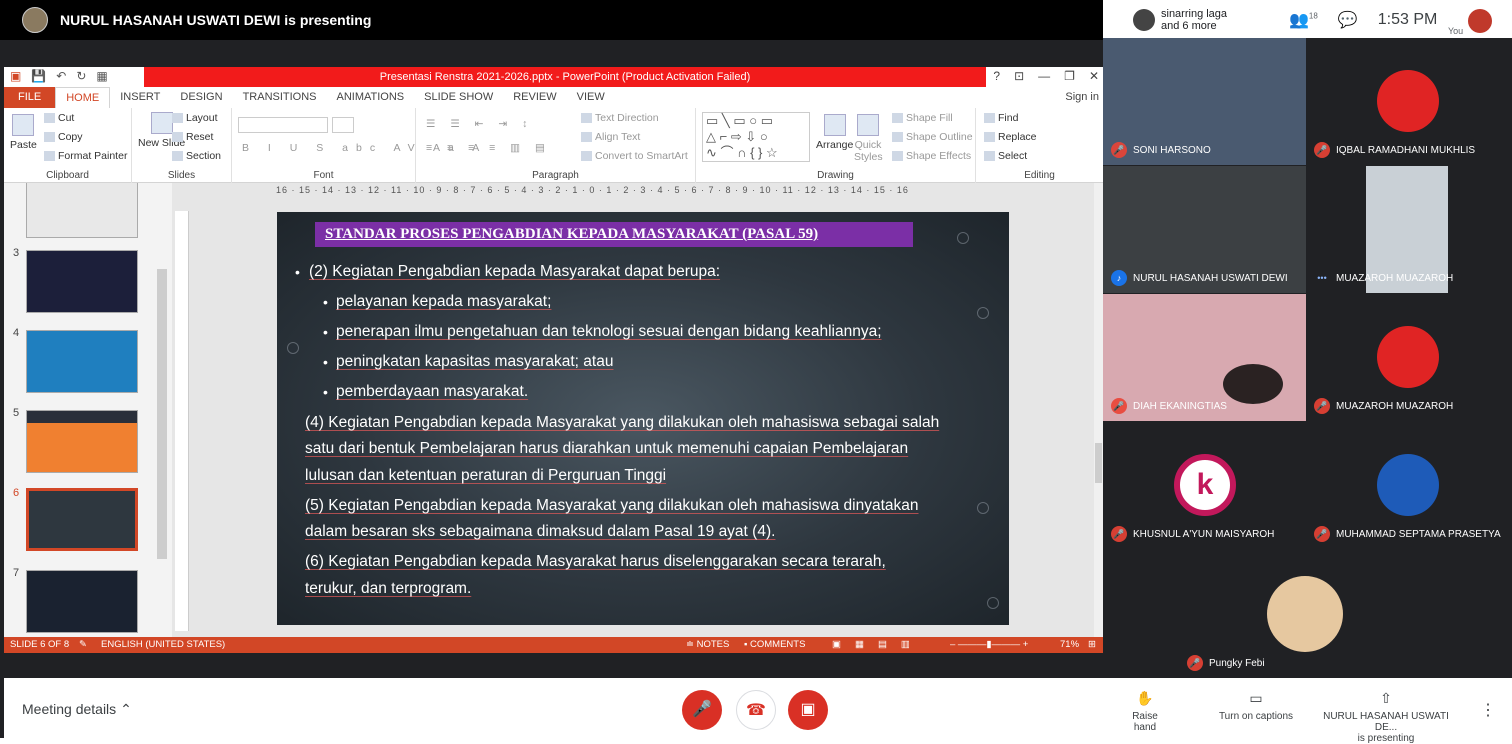 Image resolution: width=1512 pixels, height=744 pixels. What do you see at coordinates (1256, 706) in the screenshot?
I see `captions-button: ▭ Turn on captions` at bounding box center [1256, 706].